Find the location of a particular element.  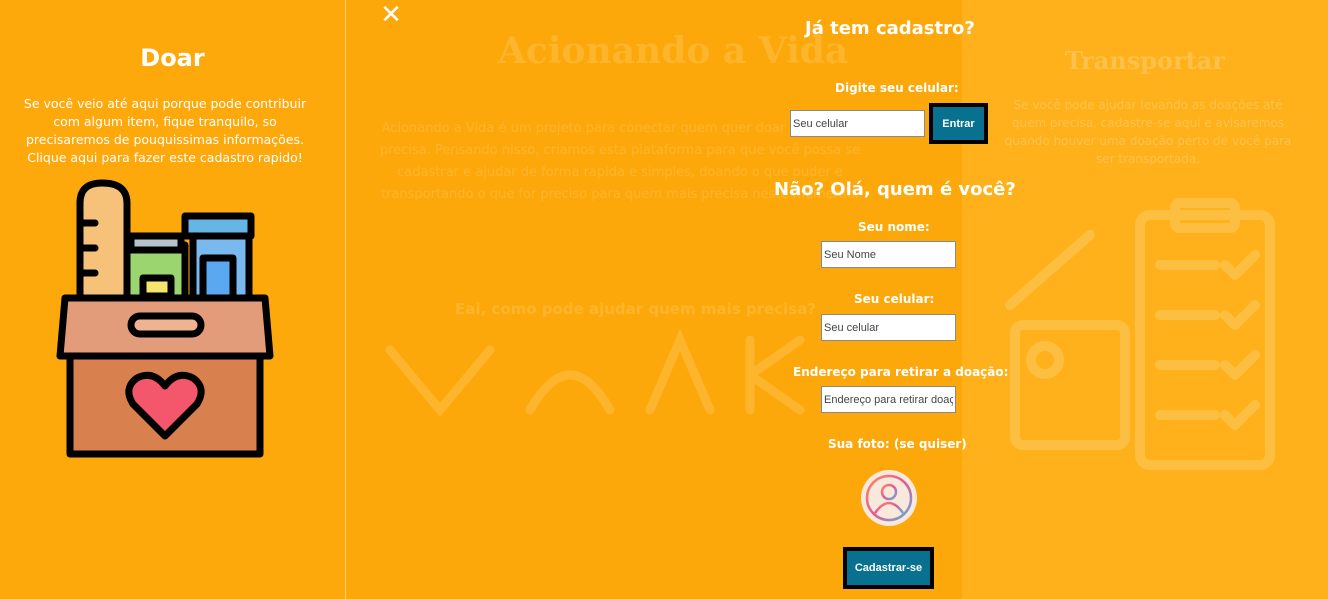

clipboard-icon is located at coordinates (1140, 334).